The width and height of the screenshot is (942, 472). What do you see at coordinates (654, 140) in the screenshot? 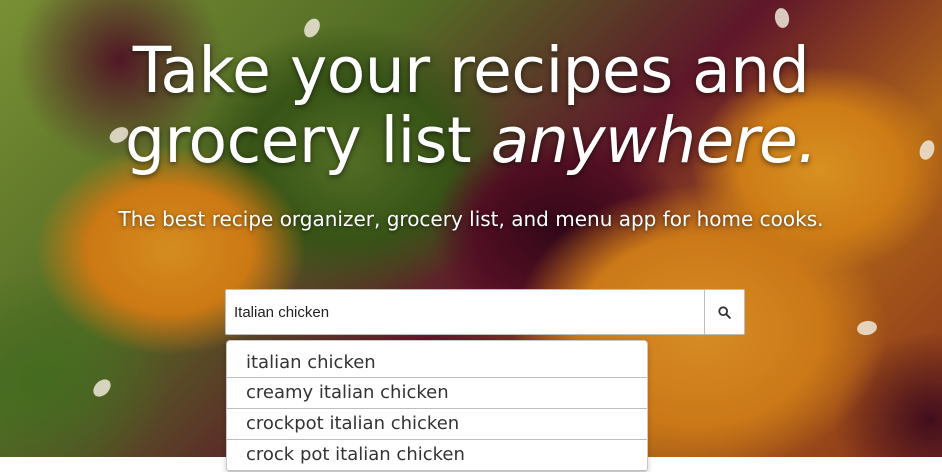
I see `headline-emphasis: anywhere.` at bounding box center [654, 140].